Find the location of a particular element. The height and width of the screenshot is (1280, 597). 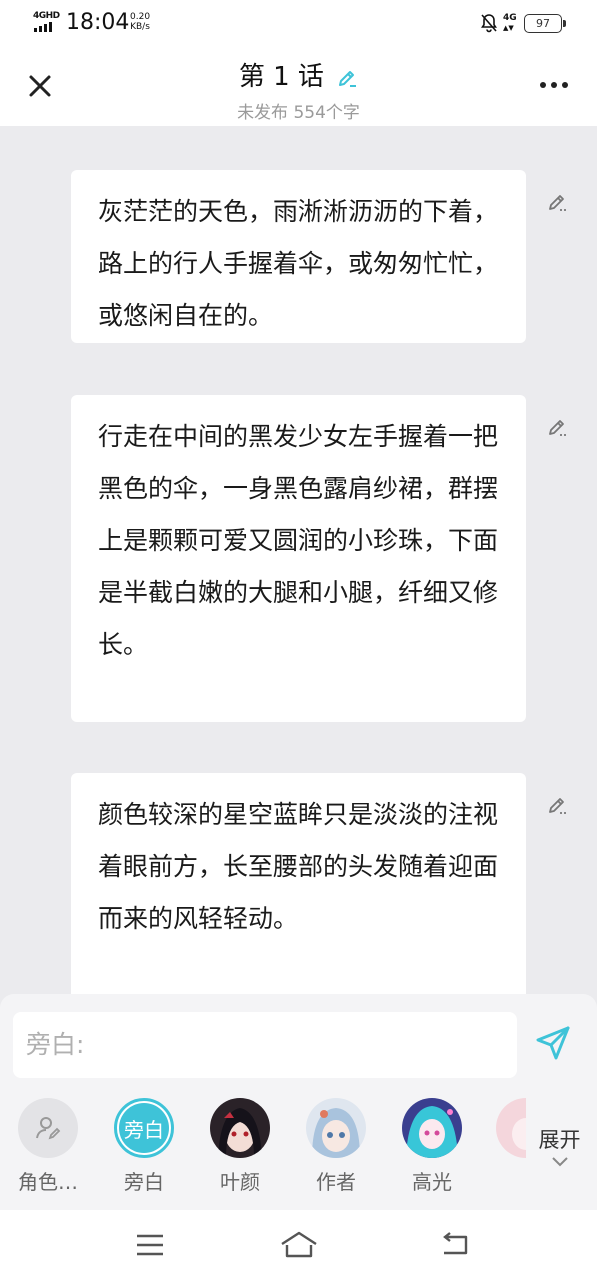

back-icon is located at coordinates (455, 1244).